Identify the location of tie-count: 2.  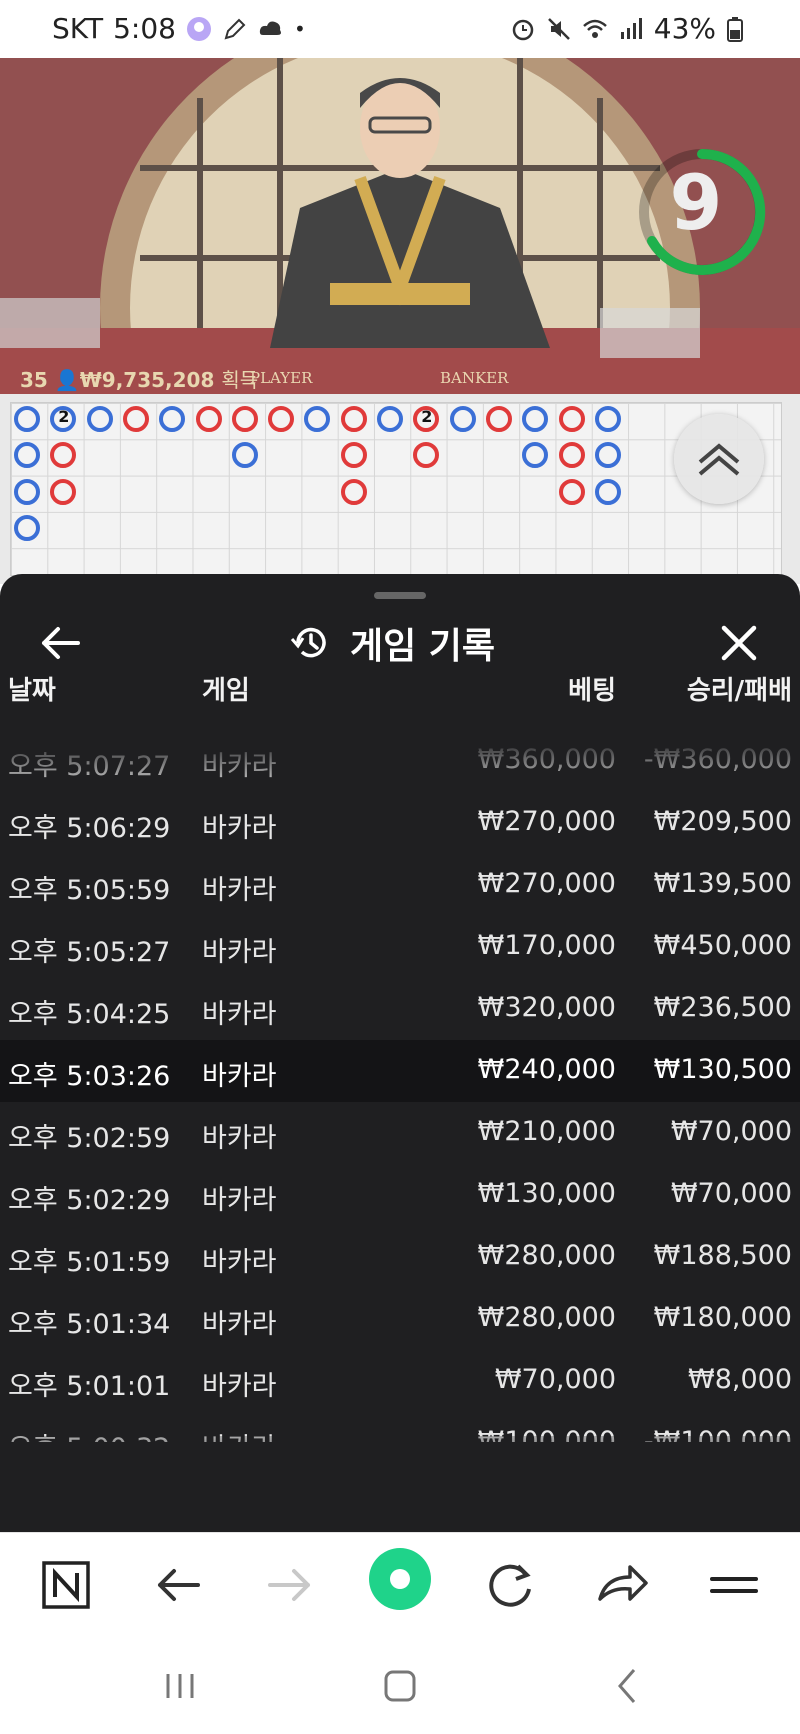
(427, 416).